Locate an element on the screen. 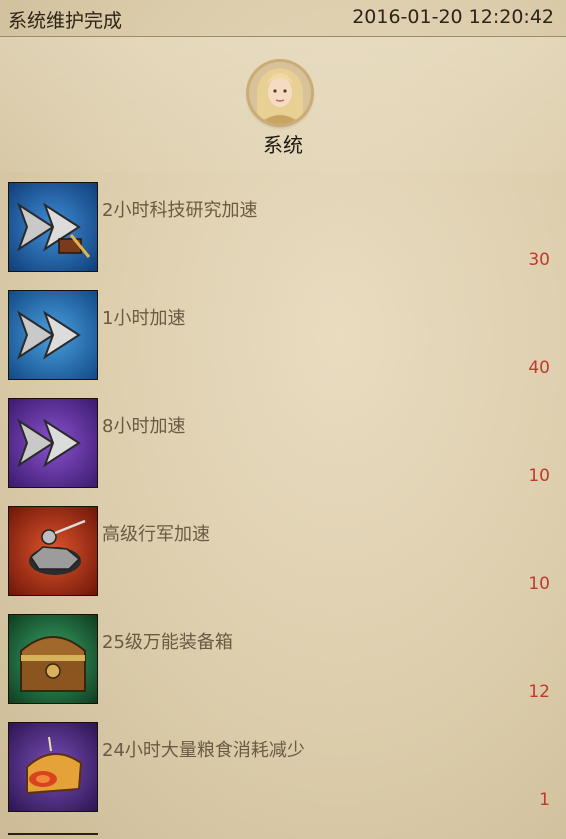  reward-item: 1小时加速 40 is located at coordinates (283, 334).